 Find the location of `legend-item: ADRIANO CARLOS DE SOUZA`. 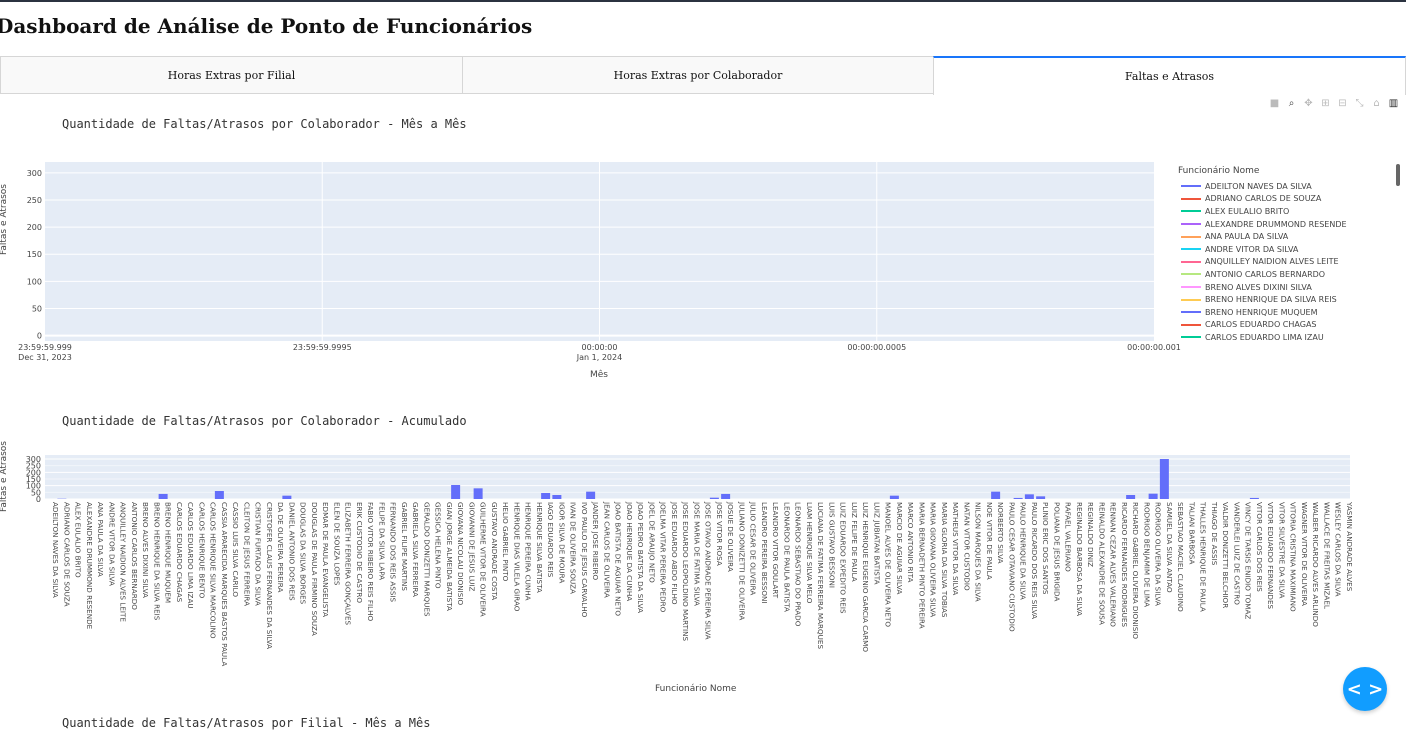

legend-item: ADRIANO CARLOS DE SOUZA is located at coordinates (1283, 199).